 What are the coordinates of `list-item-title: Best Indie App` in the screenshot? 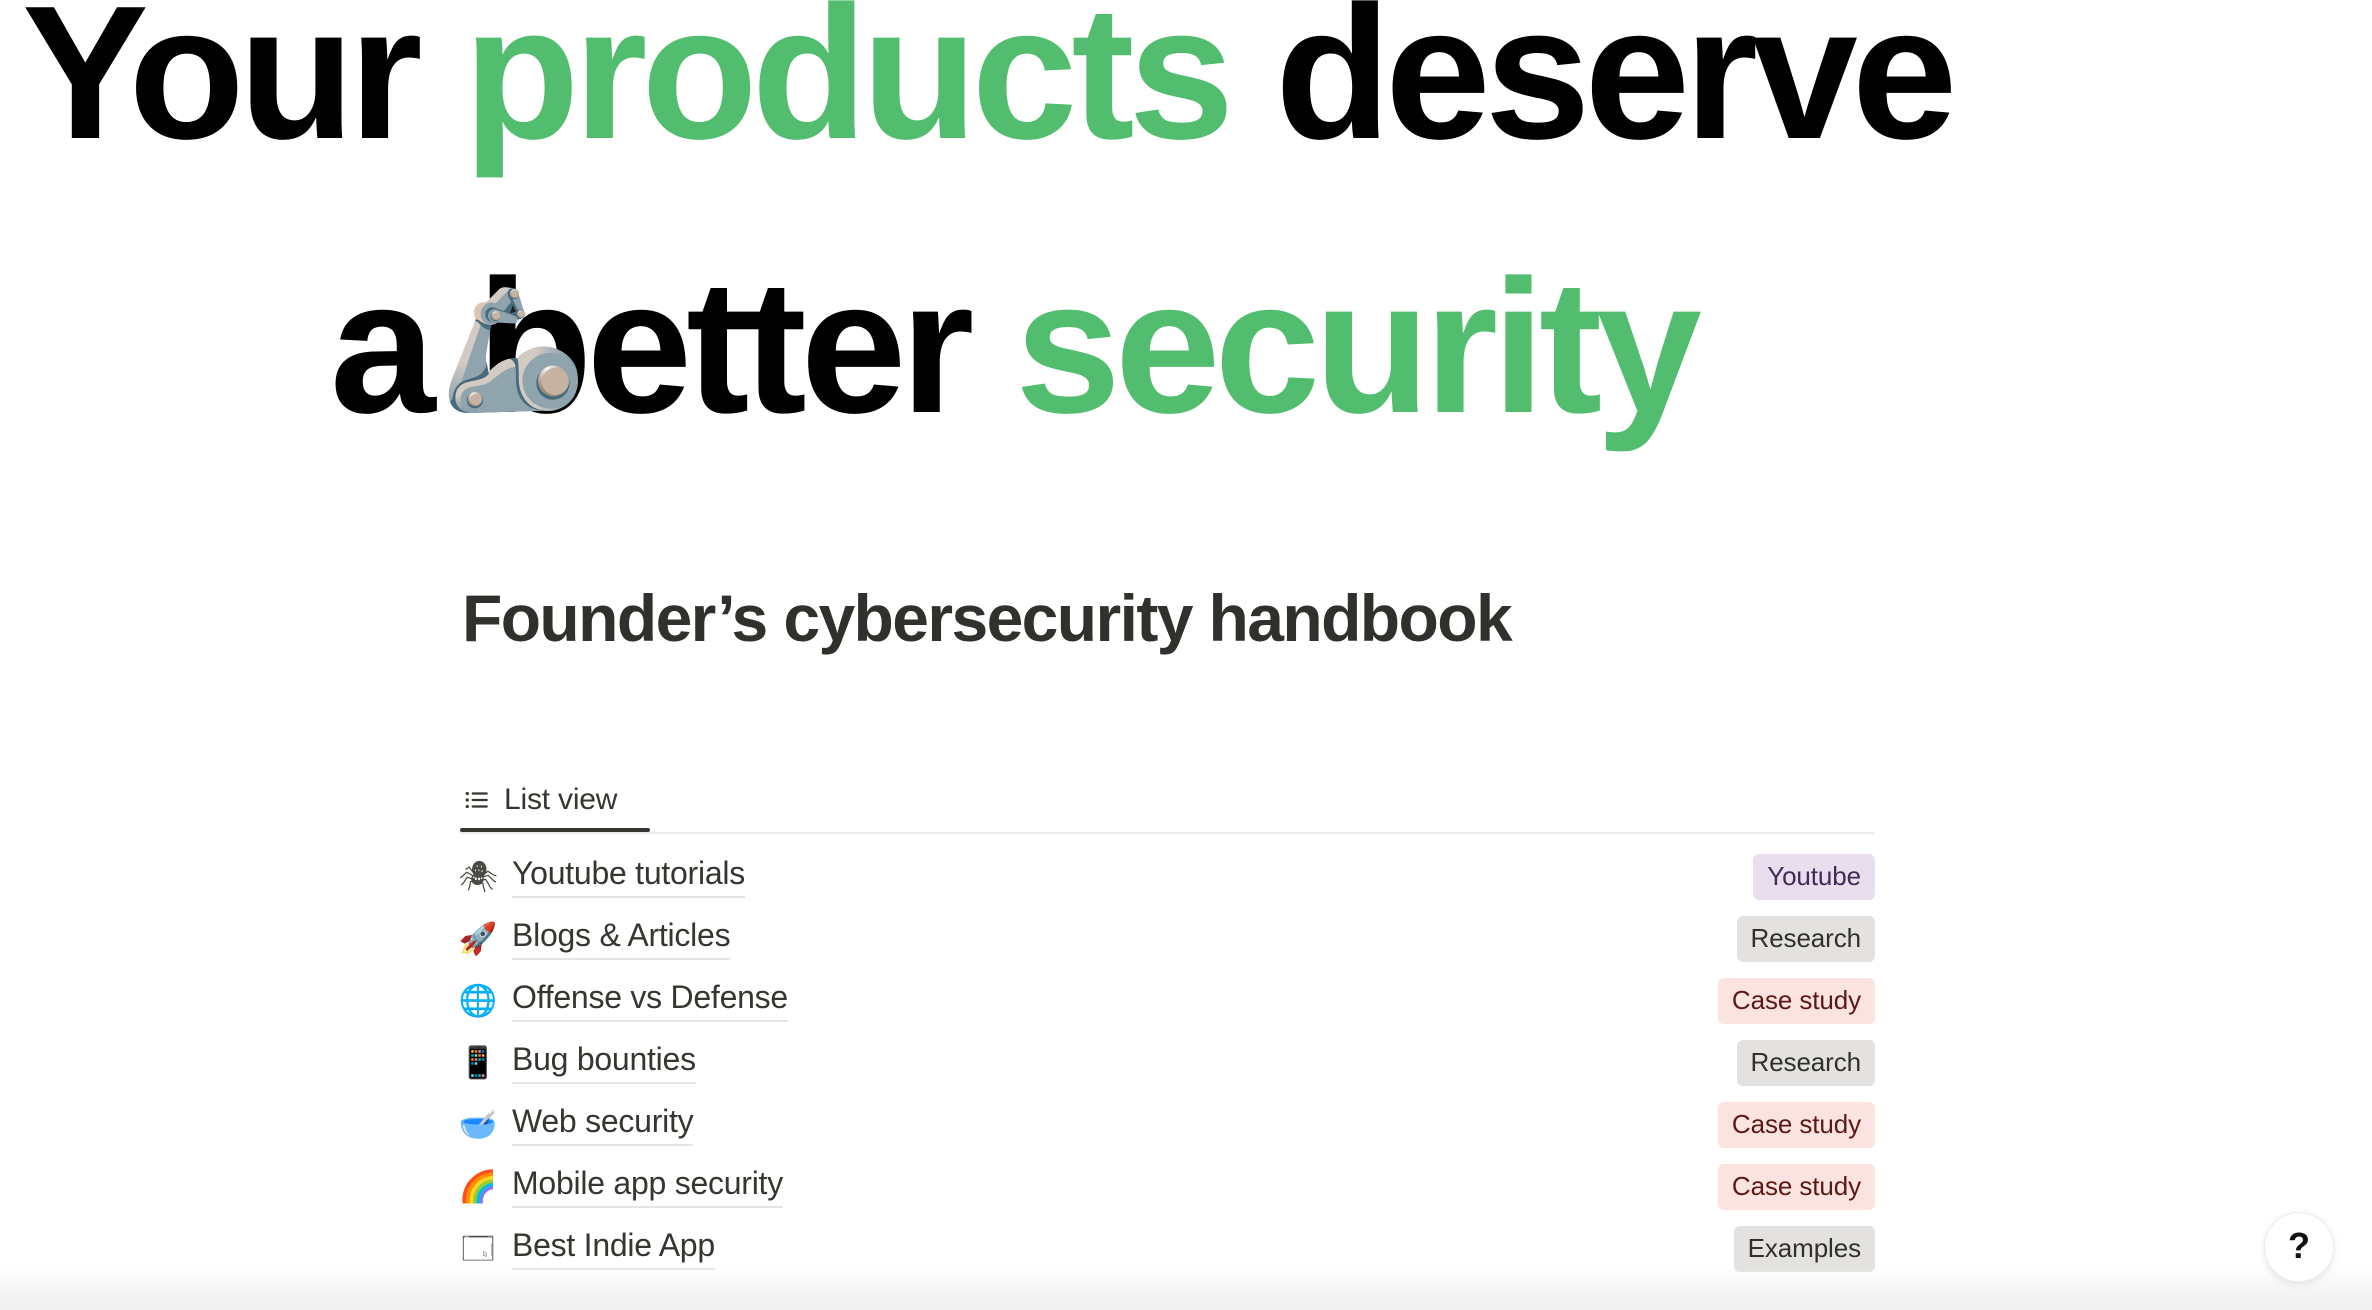 It's located at (613, 1249).